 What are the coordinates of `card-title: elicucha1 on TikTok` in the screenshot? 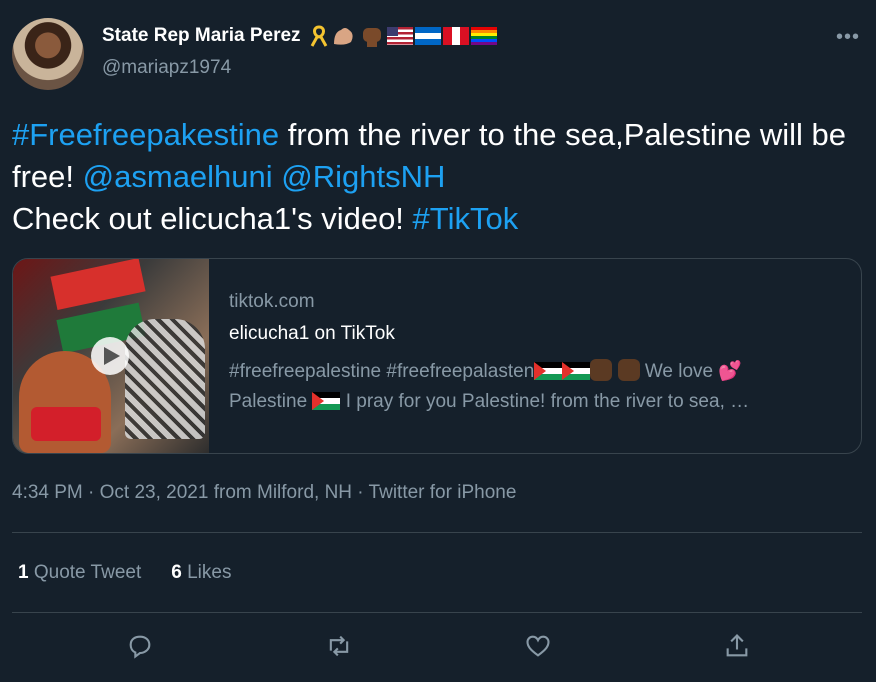 It's located at (312, 333).